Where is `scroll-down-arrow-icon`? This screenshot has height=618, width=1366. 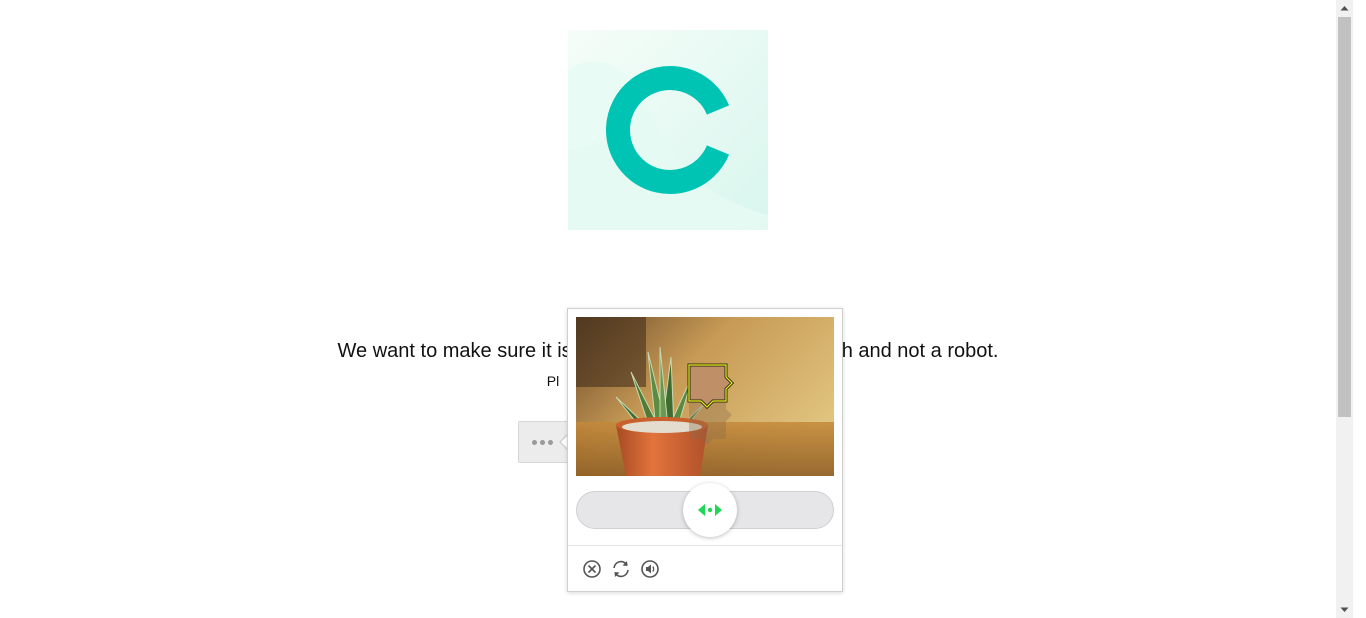 scroll-down-arrow-icon is located at coordinates (1344, 609).